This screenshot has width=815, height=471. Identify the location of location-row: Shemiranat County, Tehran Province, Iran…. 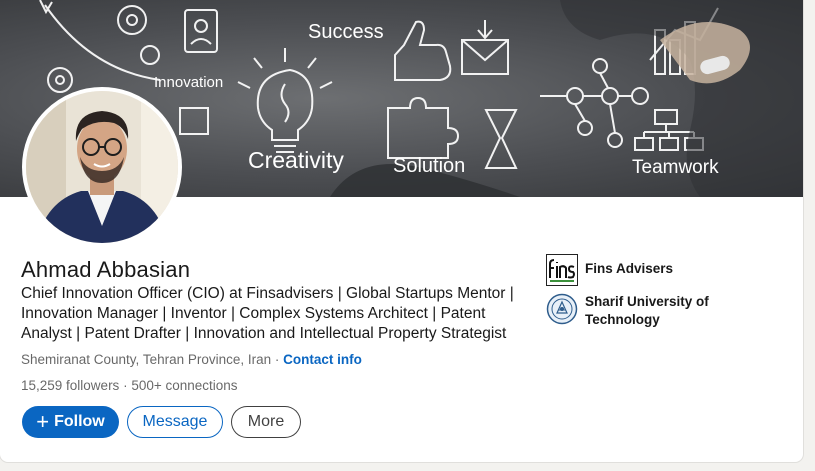
(191, 359).